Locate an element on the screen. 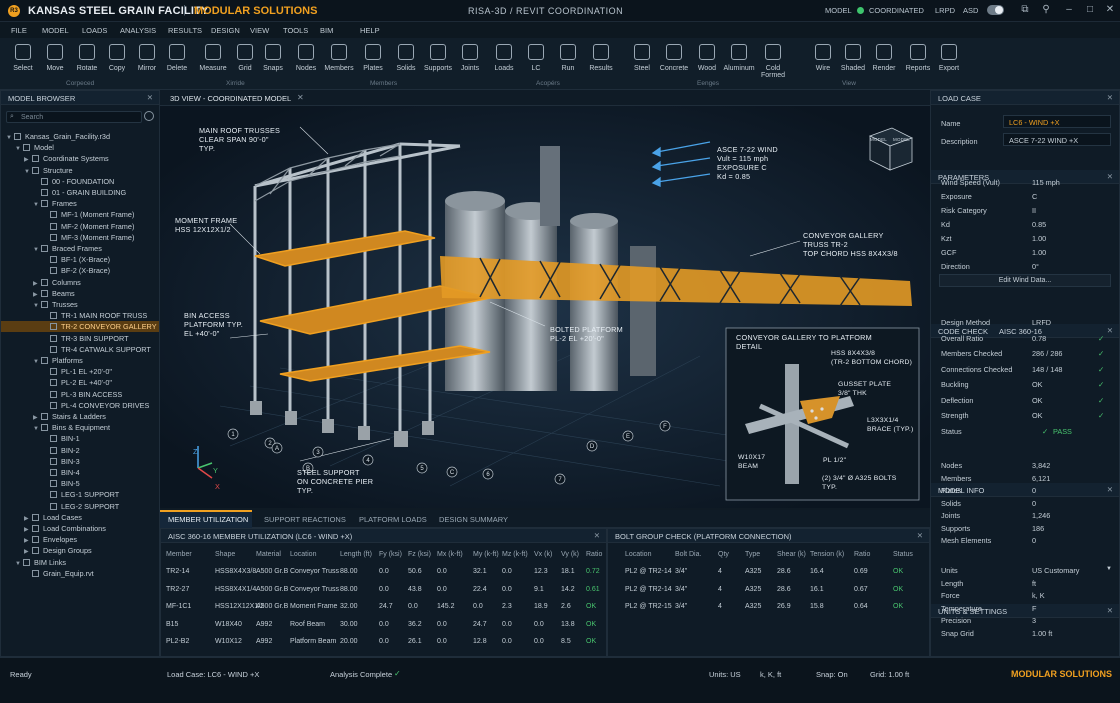 The width and height of the screenshot is (1120, 703). asd-label: ASD is located at coordinates (970, 10).